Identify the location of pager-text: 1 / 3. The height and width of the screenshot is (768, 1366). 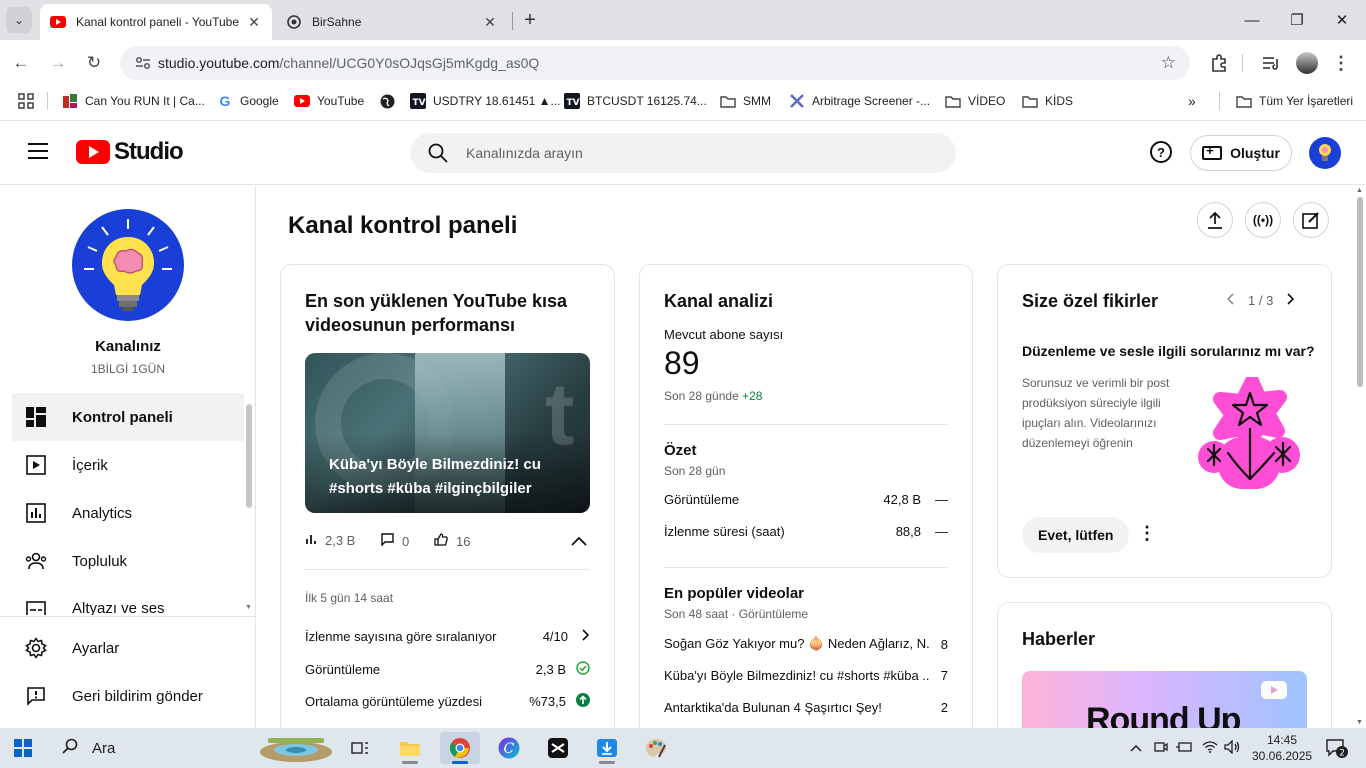
(1261, 300).